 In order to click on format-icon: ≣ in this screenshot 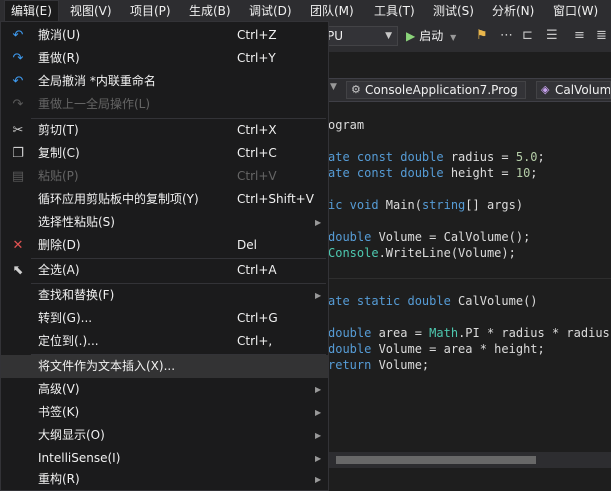, I will do `click(601, 35)`.